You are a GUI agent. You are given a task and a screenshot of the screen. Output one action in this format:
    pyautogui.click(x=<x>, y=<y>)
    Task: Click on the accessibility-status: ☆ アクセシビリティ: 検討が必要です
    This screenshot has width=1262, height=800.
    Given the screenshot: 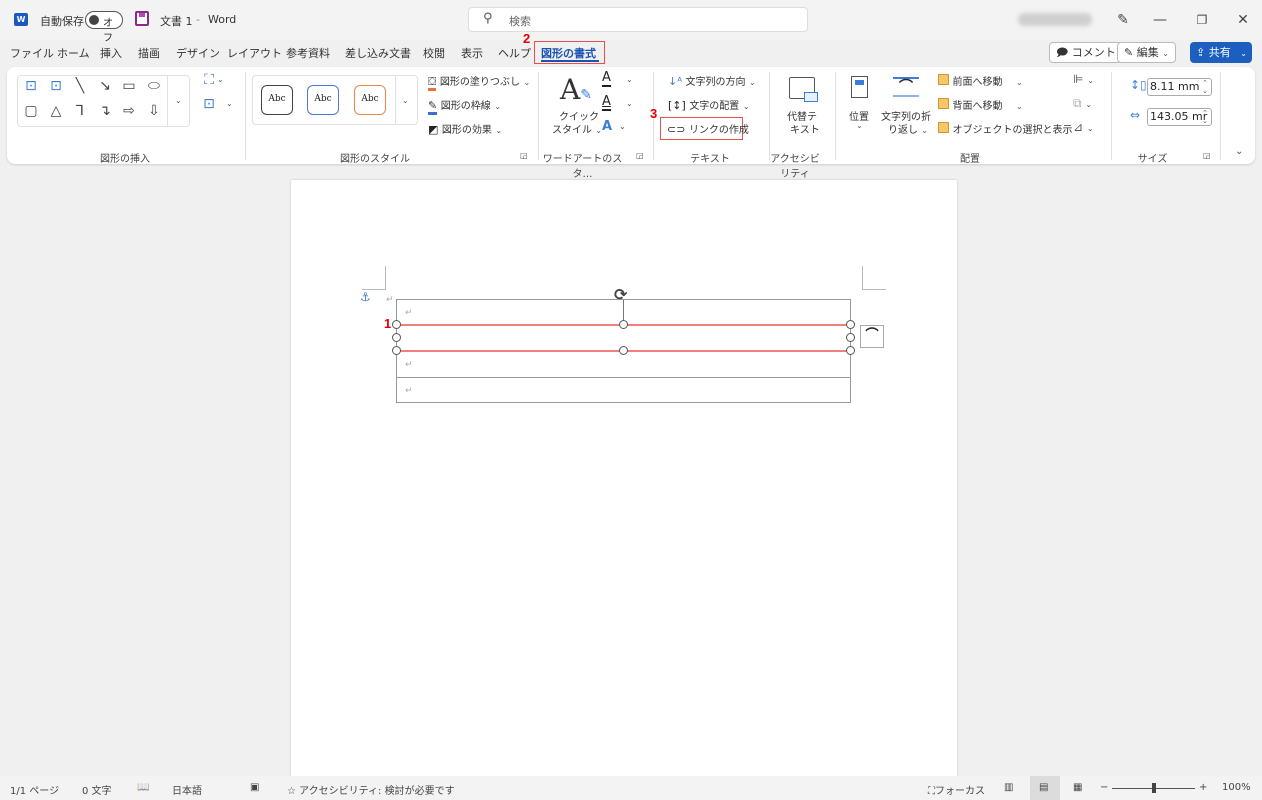 What is the action you would take?
    pyautogui.click(x=371, y=789)
    